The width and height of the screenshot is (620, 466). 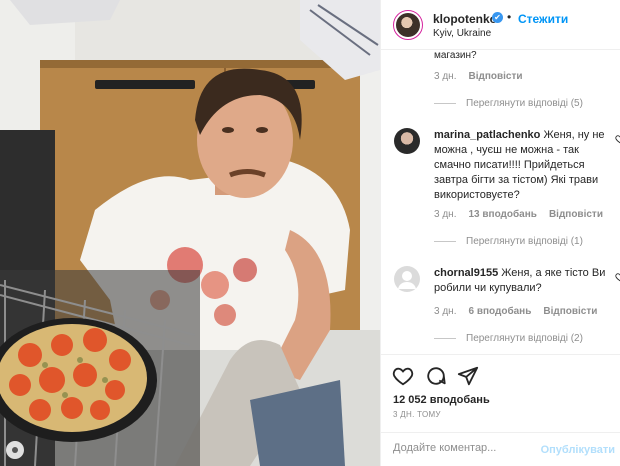 What do you see at coordinates (441, 400) in the screenshot?
I see `likes-count: 12 052 вподобань` at bounding box center [441, 400].